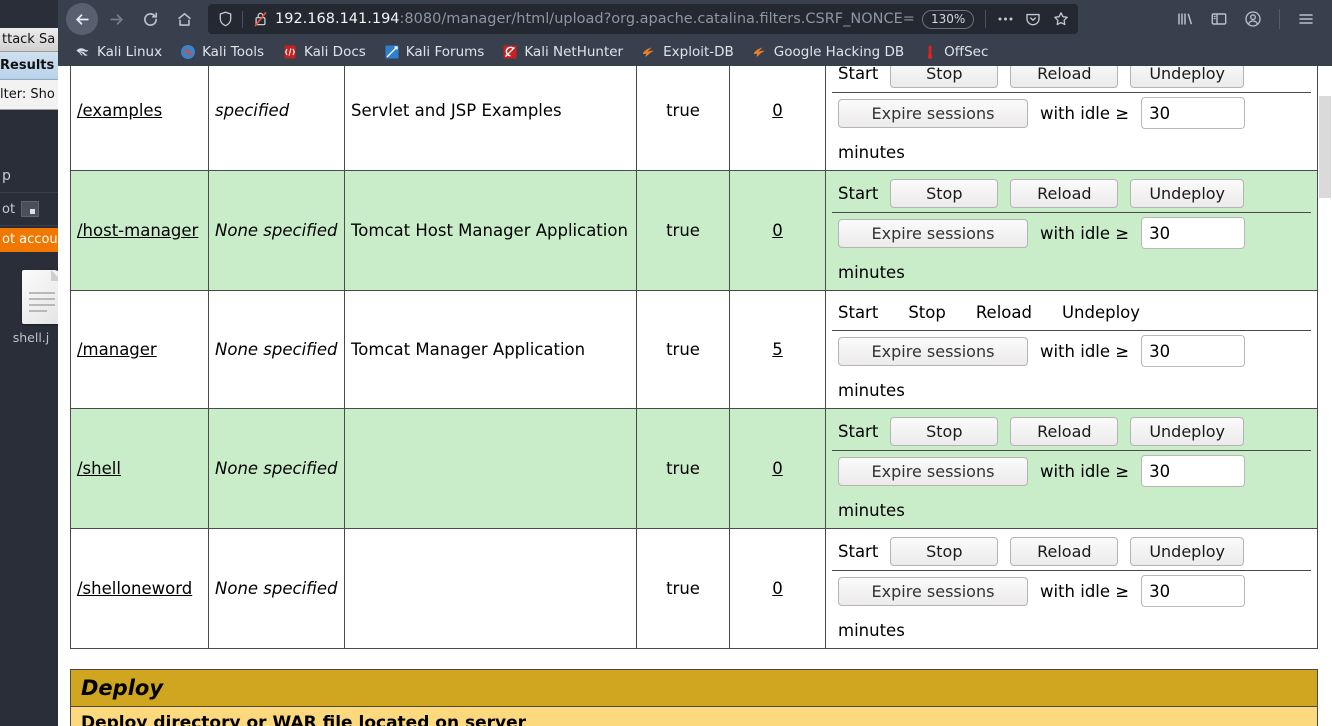  Describe the element at coordinates (9, 209) in the screenshot. I see `burp-row-label: ot` at that location.